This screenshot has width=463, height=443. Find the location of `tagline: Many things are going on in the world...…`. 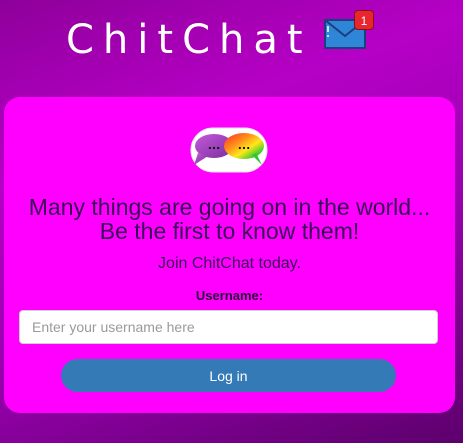

tagline: Many things are going on in the world...… is located at coordinates (229, 219).